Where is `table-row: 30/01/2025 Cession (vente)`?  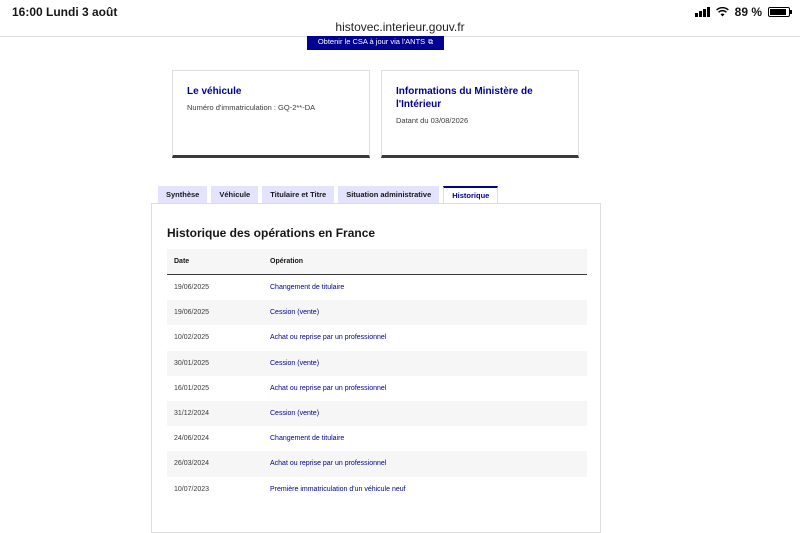
table-row: 30/01/2025 Cession (vente) is located at coordinates (377, 363).